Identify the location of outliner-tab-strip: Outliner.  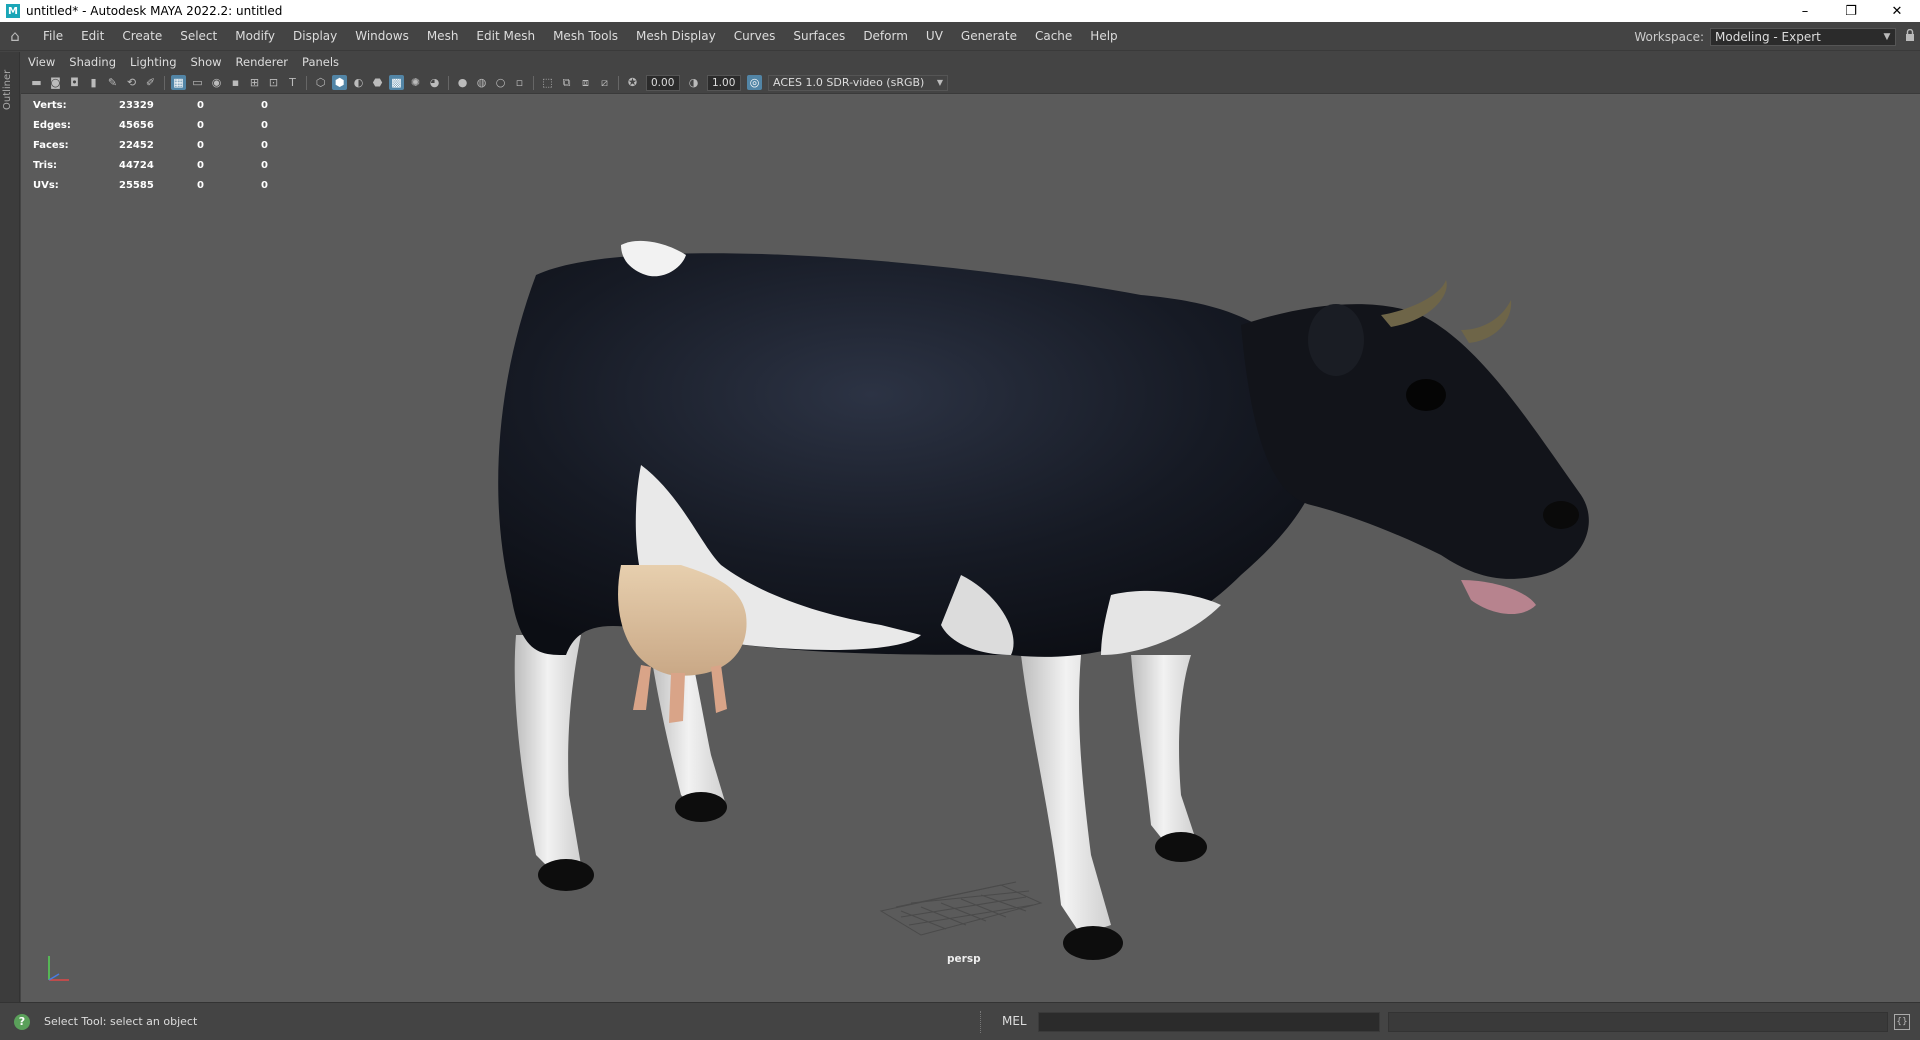
(10, 527).